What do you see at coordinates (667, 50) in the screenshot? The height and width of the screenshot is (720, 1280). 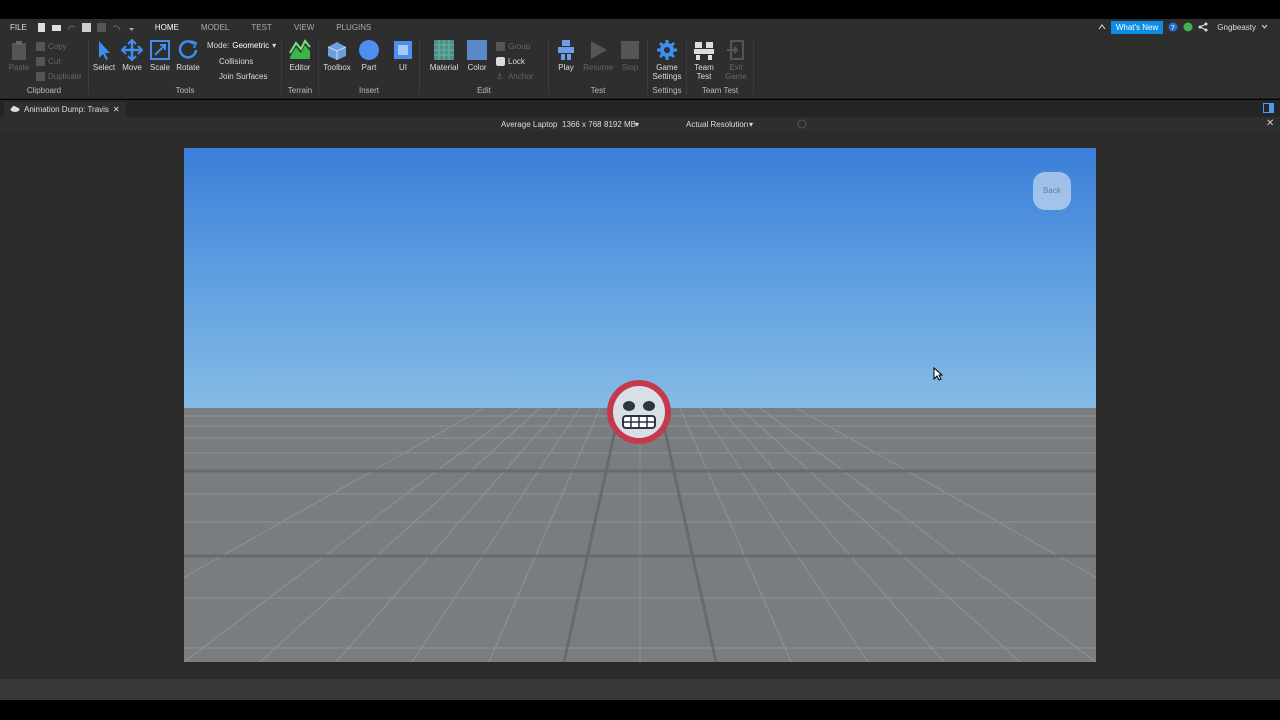 I see `gear-icon` at bounding box center [667, 50].